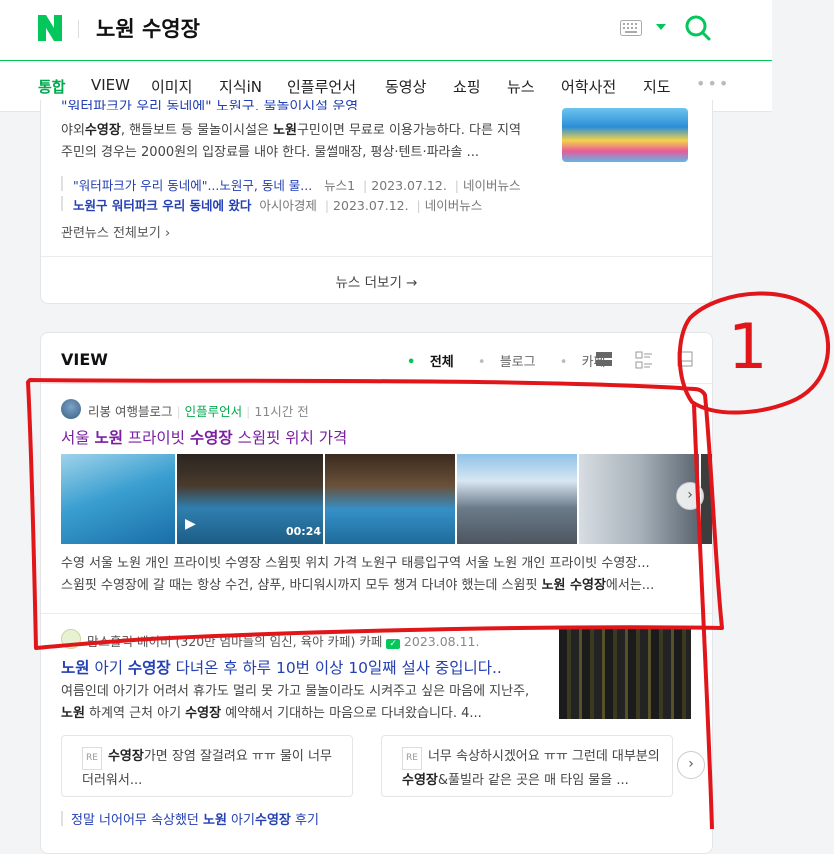 The height and width of the screenshot is (854, 834). I want to click on more-options-icon: ⋮, so click(693, 407).